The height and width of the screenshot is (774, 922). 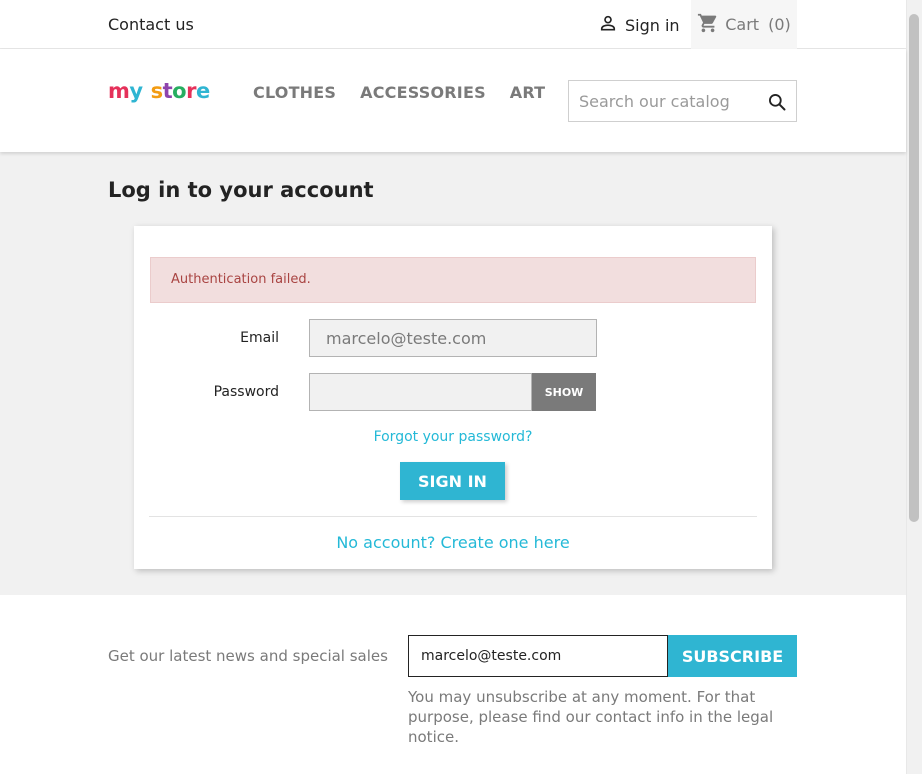 I want to click on search-box, so click(x=682, y=101).